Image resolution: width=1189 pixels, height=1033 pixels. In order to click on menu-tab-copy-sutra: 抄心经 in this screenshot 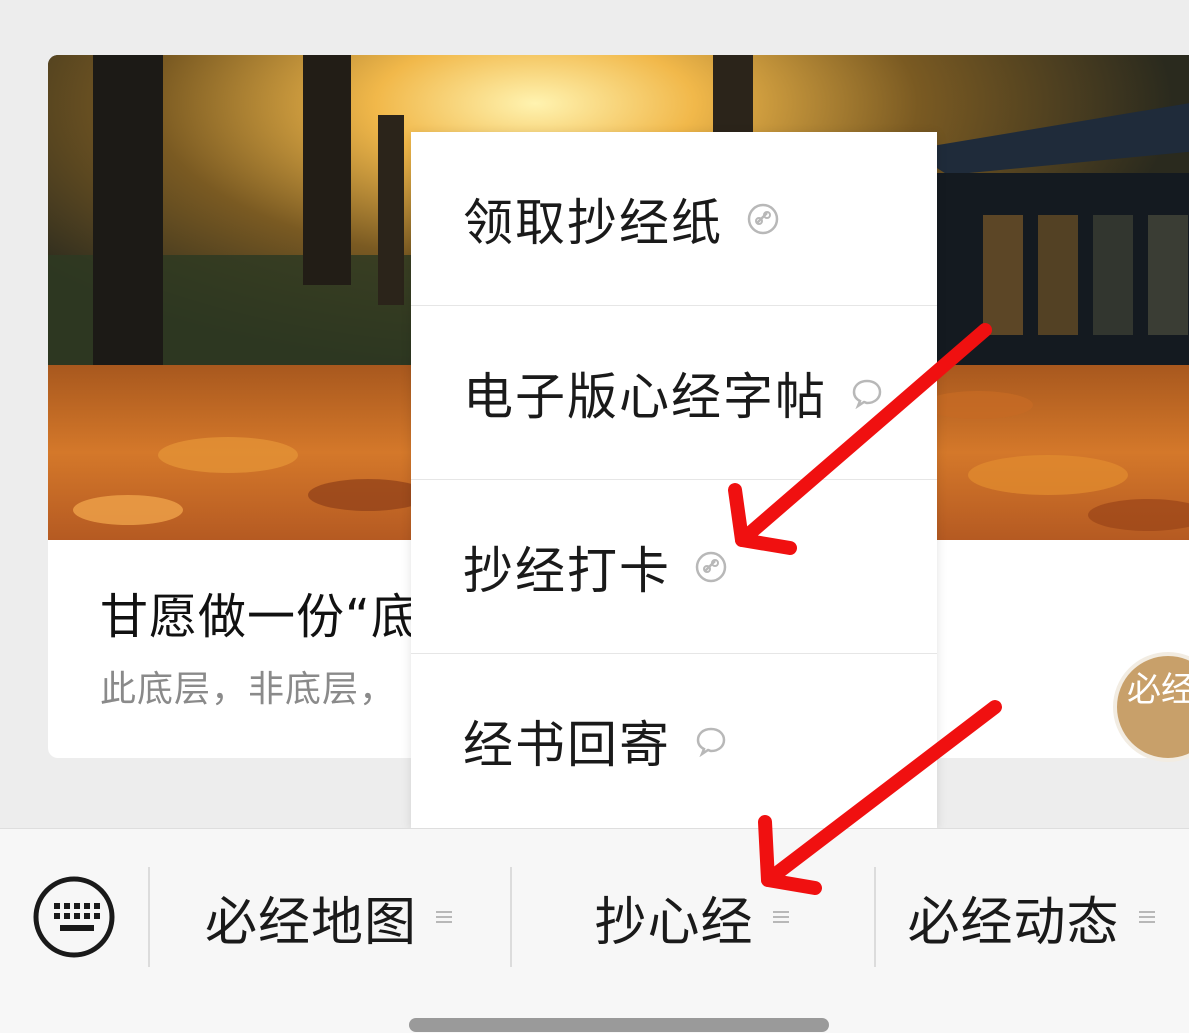, I will do `click(693, 917)`.